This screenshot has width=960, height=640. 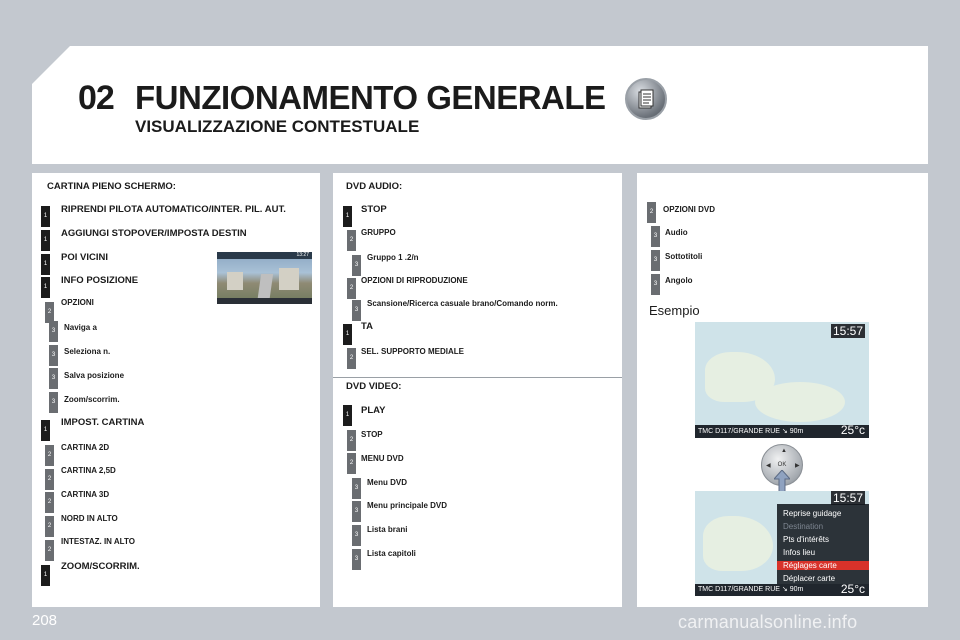 I want to click on menu-item: CARTINA 2D, so click(x=85, y=447).